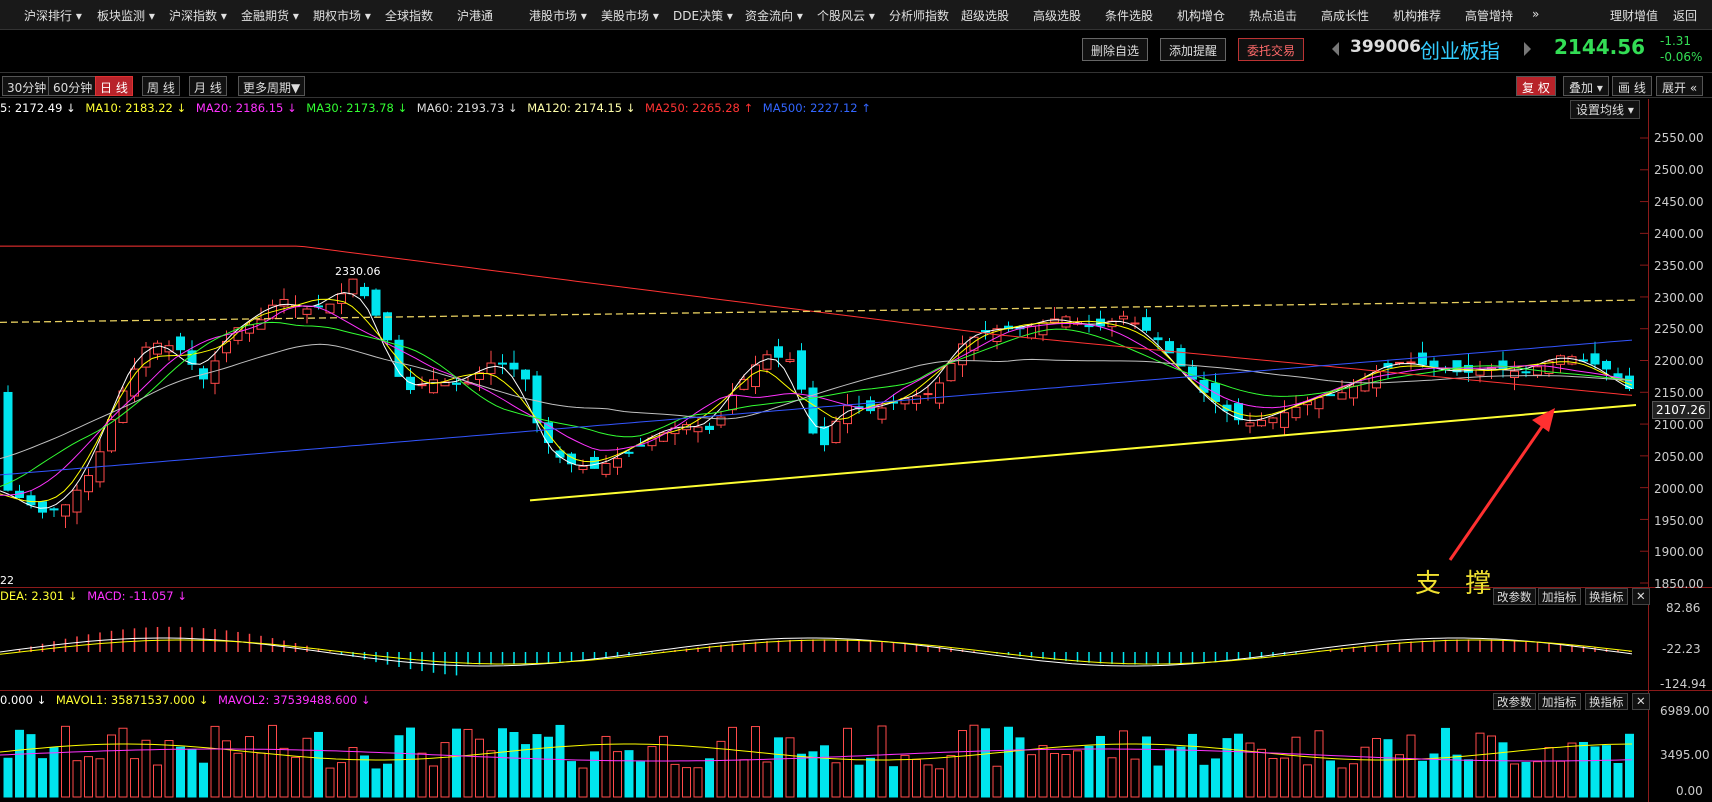 This screenshot has width=1712, height=802. What do you see at coordinates (1681, 410) in the screenshot?
I see `current-price-tag: 2107.26` at bounding box center [1681, 410].